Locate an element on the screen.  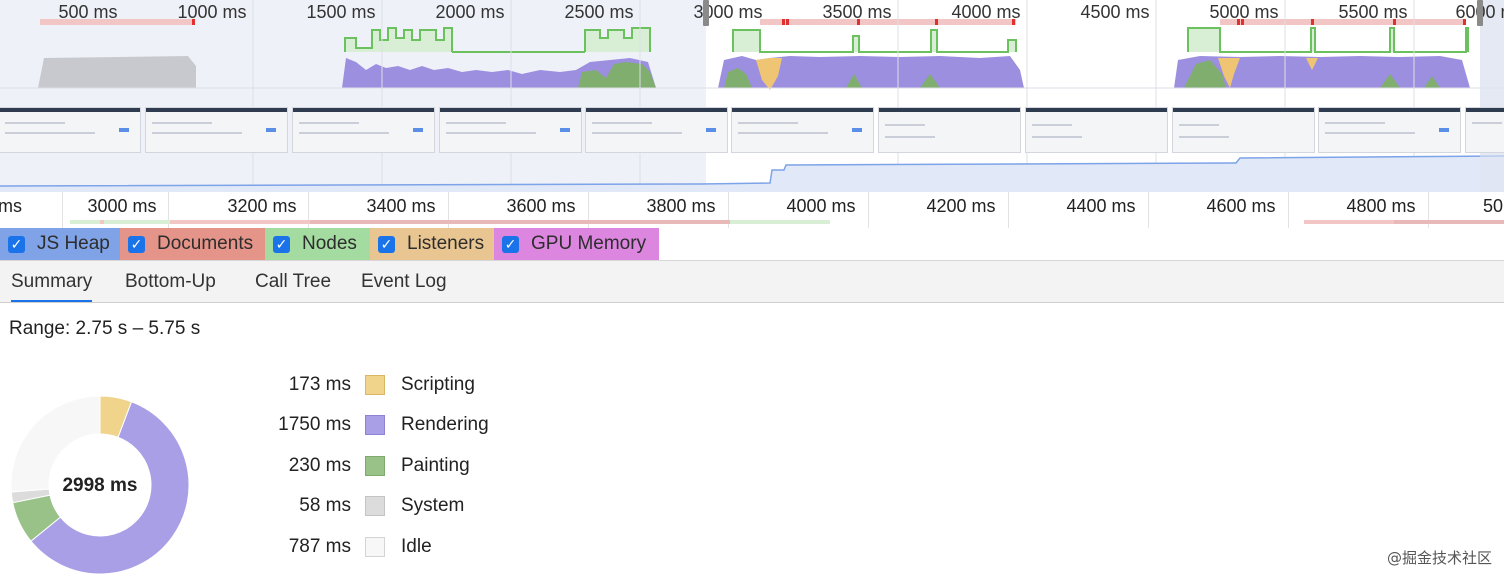
ruler-tick: 4400 ms is located at coordinates (1101, 206).